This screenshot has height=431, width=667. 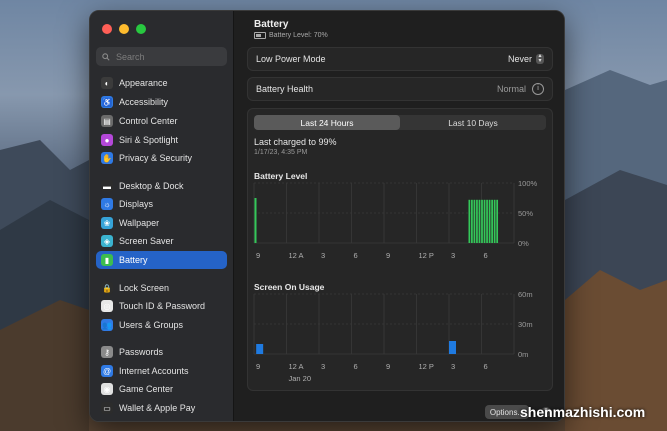 I want to click on sidebar-item-label: Screen Saver, so click(x=146, y=241).